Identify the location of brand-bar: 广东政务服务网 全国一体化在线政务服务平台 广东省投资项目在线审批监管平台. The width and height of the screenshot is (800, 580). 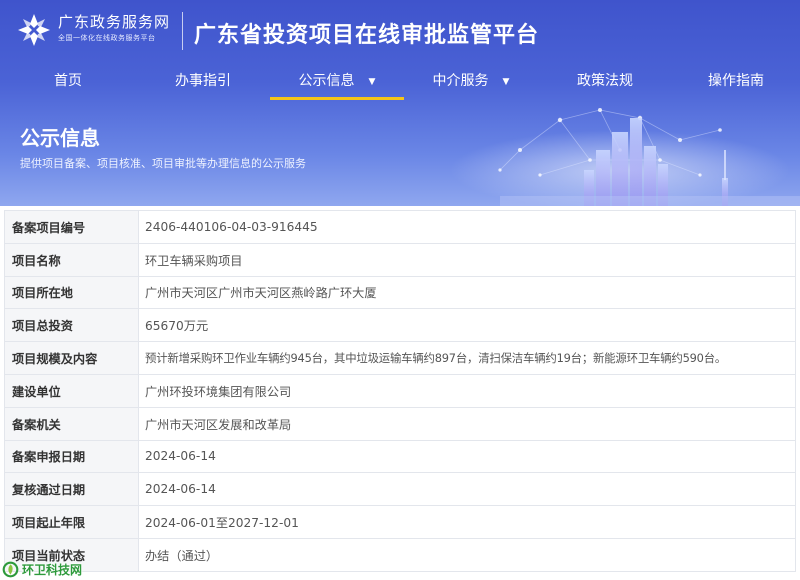
(400, 31).